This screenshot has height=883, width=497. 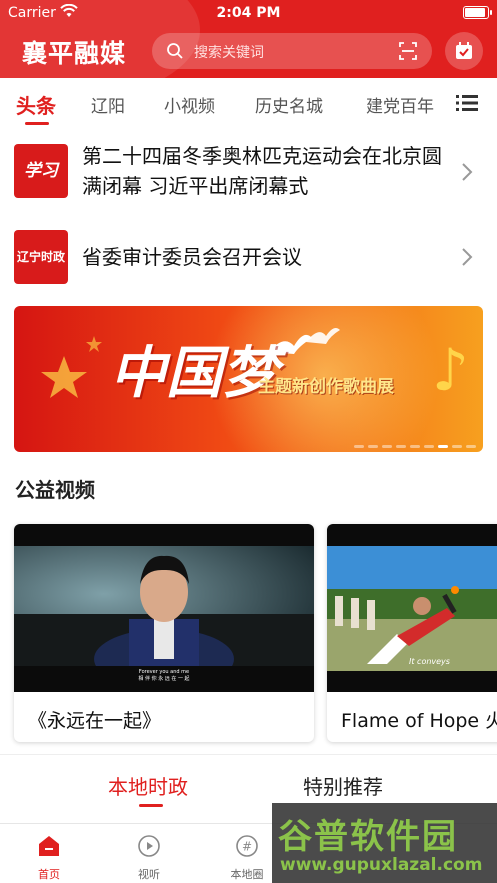 I want to click on news-item: 辽宁时政 省委审计委员会召开会议, so click(x=248, y=258).